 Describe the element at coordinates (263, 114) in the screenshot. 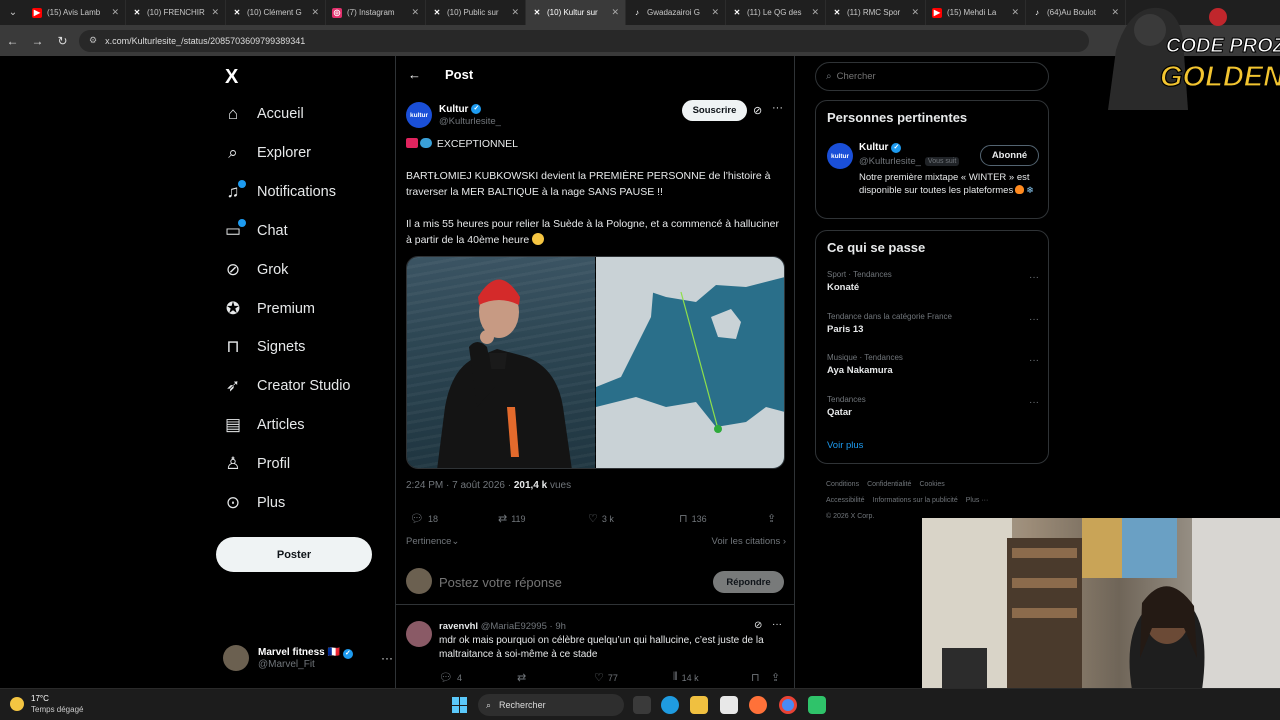

I see `nav-item-accueil: ⌂ Accueil` at that location.